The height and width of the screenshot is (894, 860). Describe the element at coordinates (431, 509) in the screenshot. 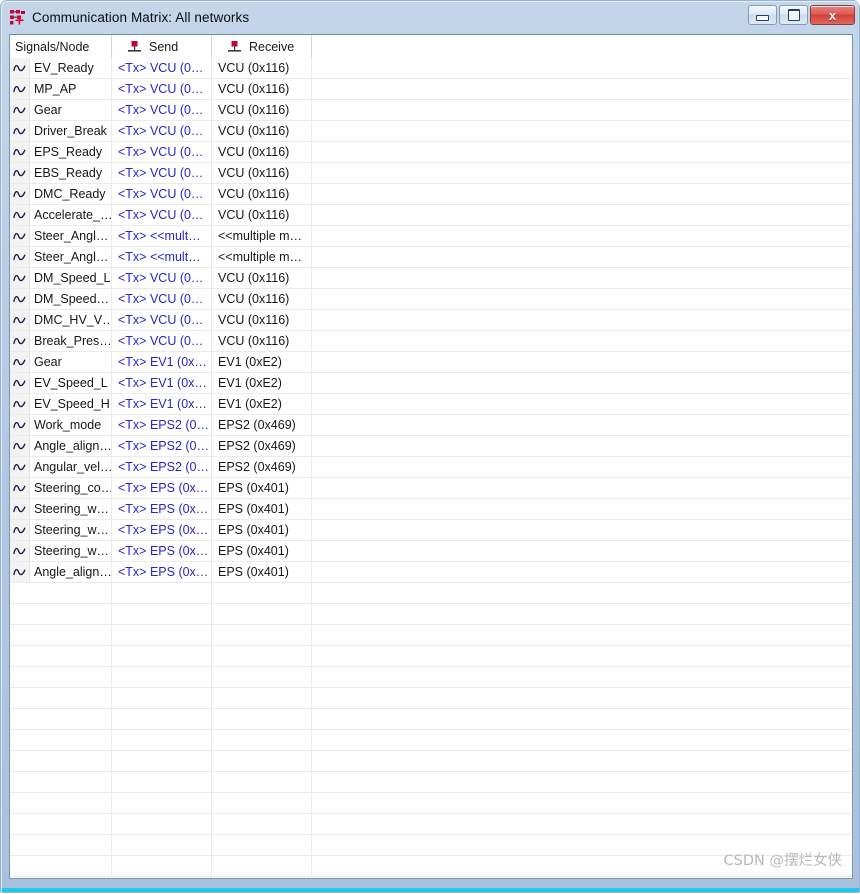

I see `table-row: Steering_w… <Tx> EPS (0x… EPS (0x401)` at that location.